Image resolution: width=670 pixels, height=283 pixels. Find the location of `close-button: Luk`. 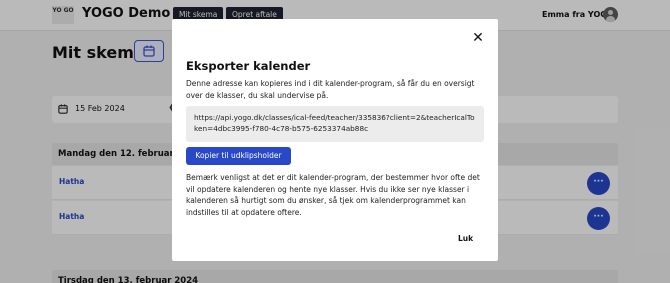

close-button: Luk is located at coordinates (465, 238).